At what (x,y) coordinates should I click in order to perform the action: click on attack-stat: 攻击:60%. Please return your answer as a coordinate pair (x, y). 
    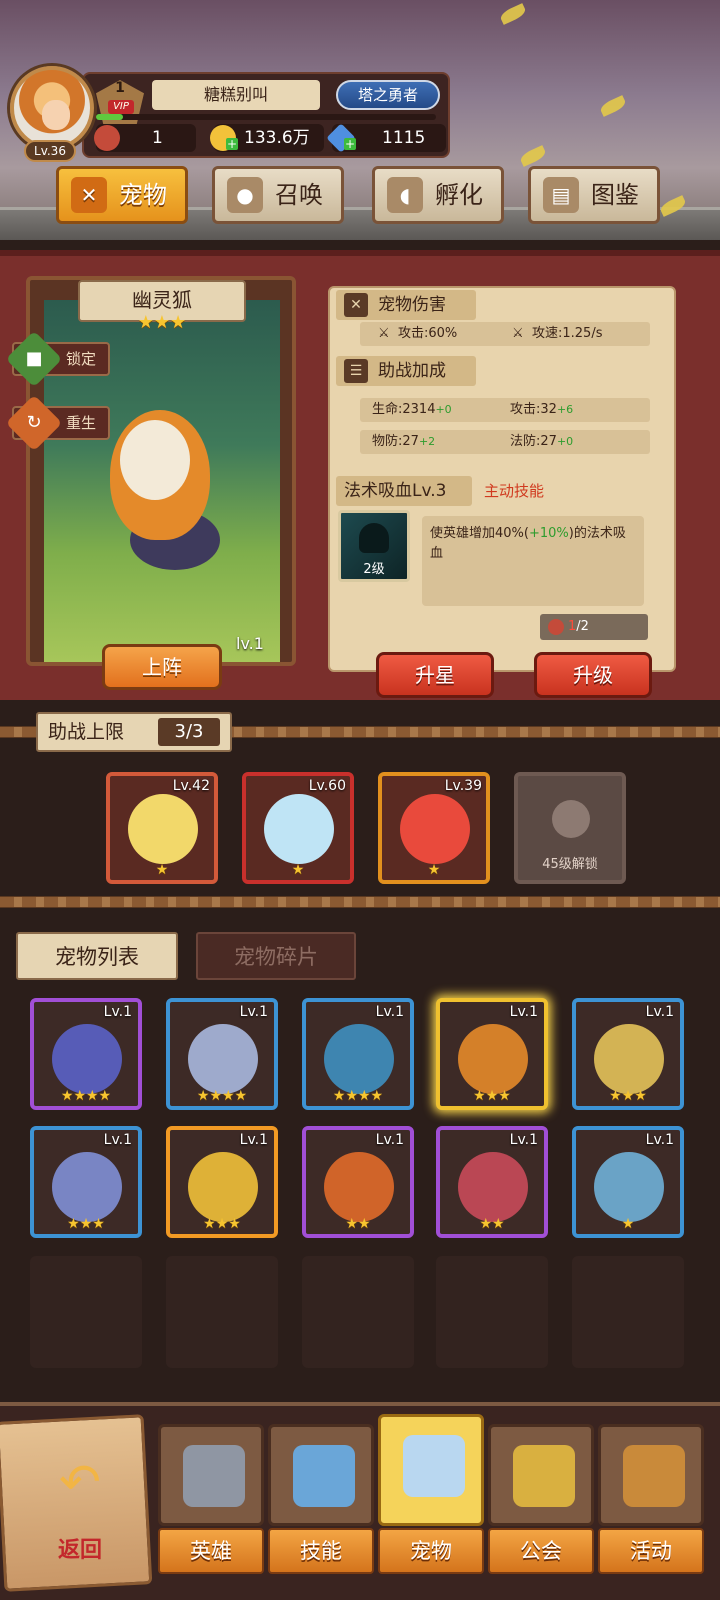
    Looking at the image, I should click on (428, 333).